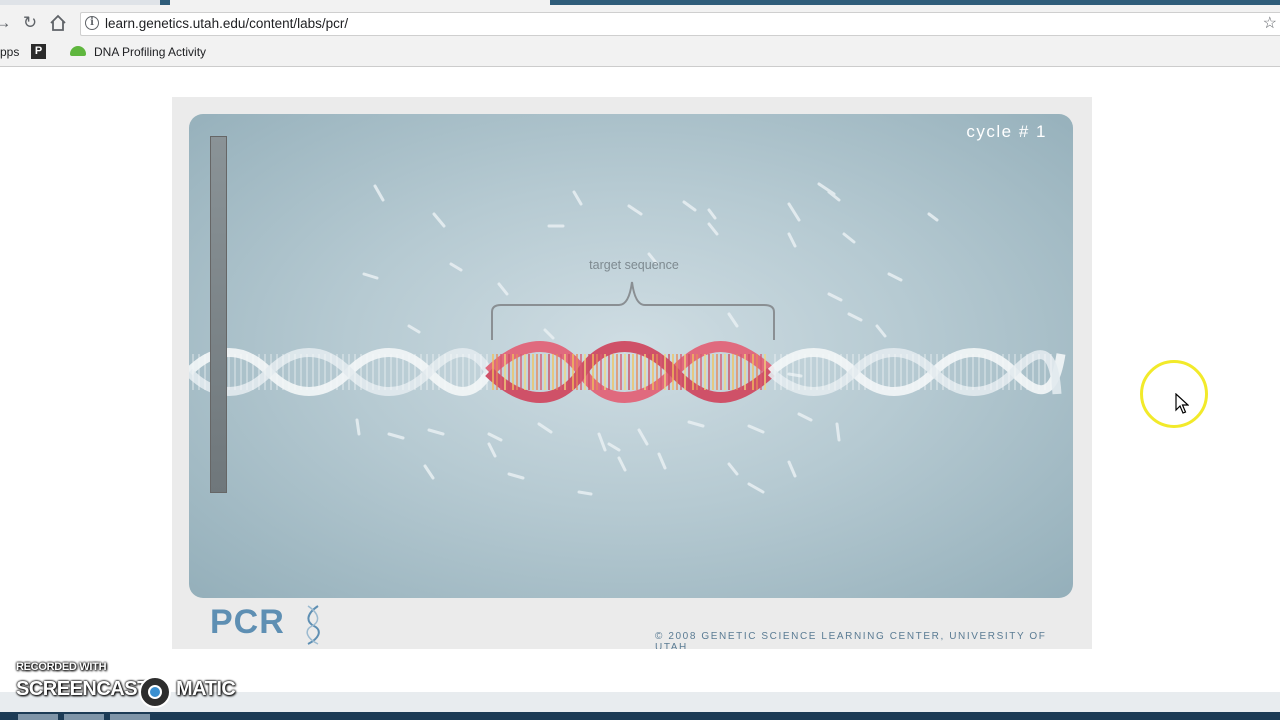 The height and width of the screenshot is (720, 1280). I want to click on background-dna-right, so click(916, 372).